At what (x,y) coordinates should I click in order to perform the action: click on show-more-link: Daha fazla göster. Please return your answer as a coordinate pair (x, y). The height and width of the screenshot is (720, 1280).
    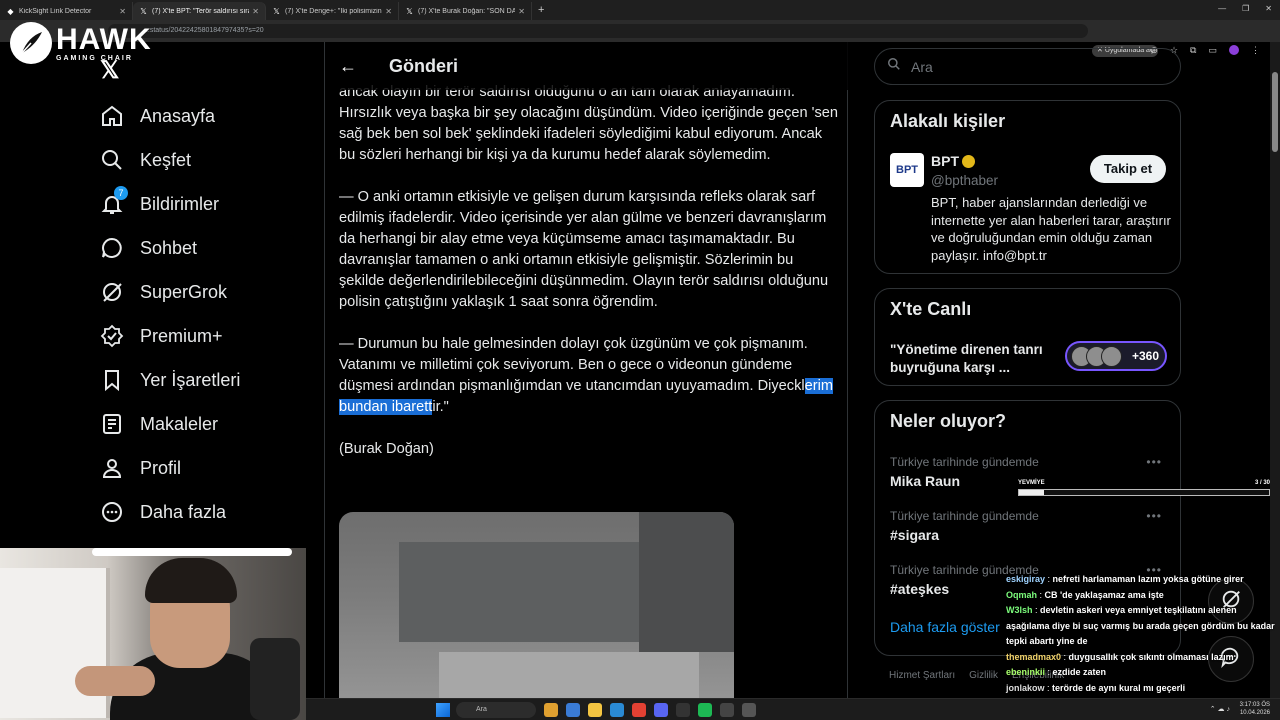
    Looking at the image, I should click on (945, 627).